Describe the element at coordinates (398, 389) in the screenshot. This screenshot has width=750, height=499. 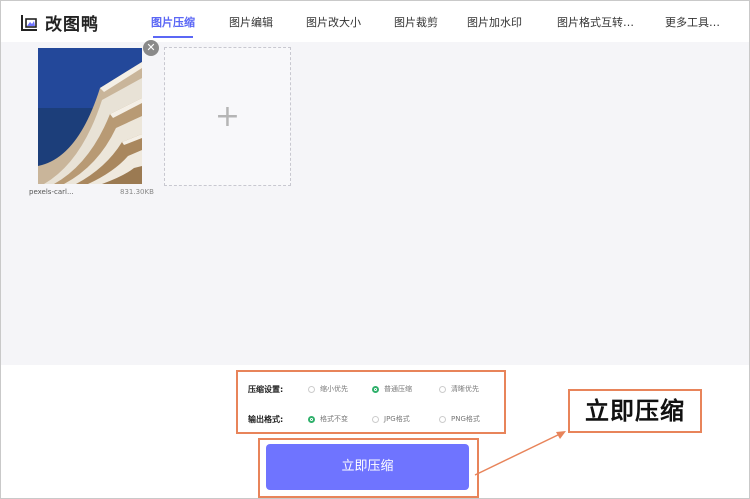
I see `option-label: 普通压缩` at that location.